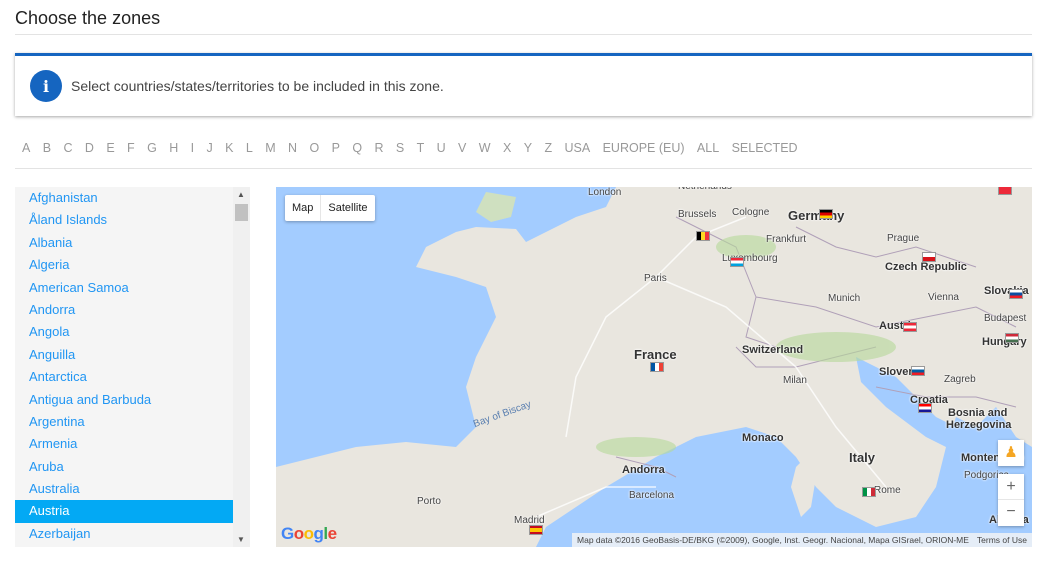 This screenshot has width=1047, height=565. Describe the element at coordinates (124, 265) in the screenshot. I see `country-list-item: Algeria` at that location.